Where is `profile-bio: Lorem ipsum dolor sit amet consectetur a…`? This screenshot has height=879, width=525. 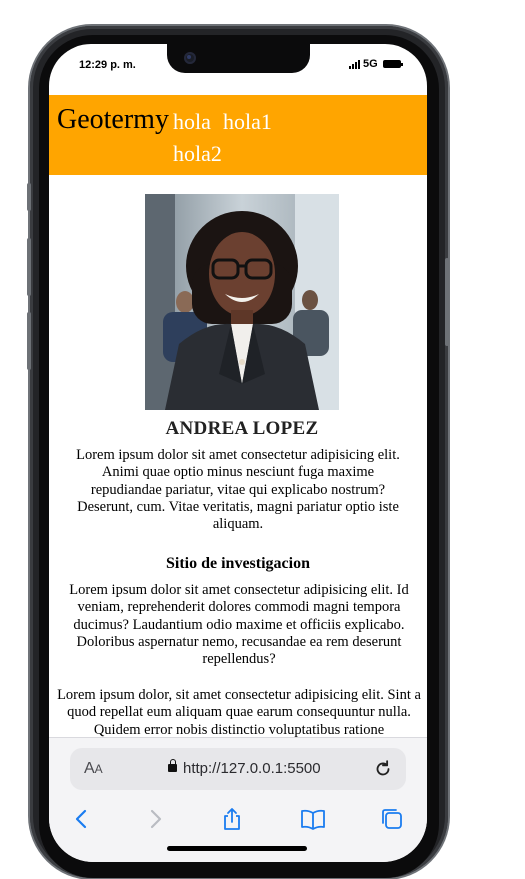 profile-bio: Lorem ipsum dolor sit amet consectetur a… is located at coordinates (238, 490).